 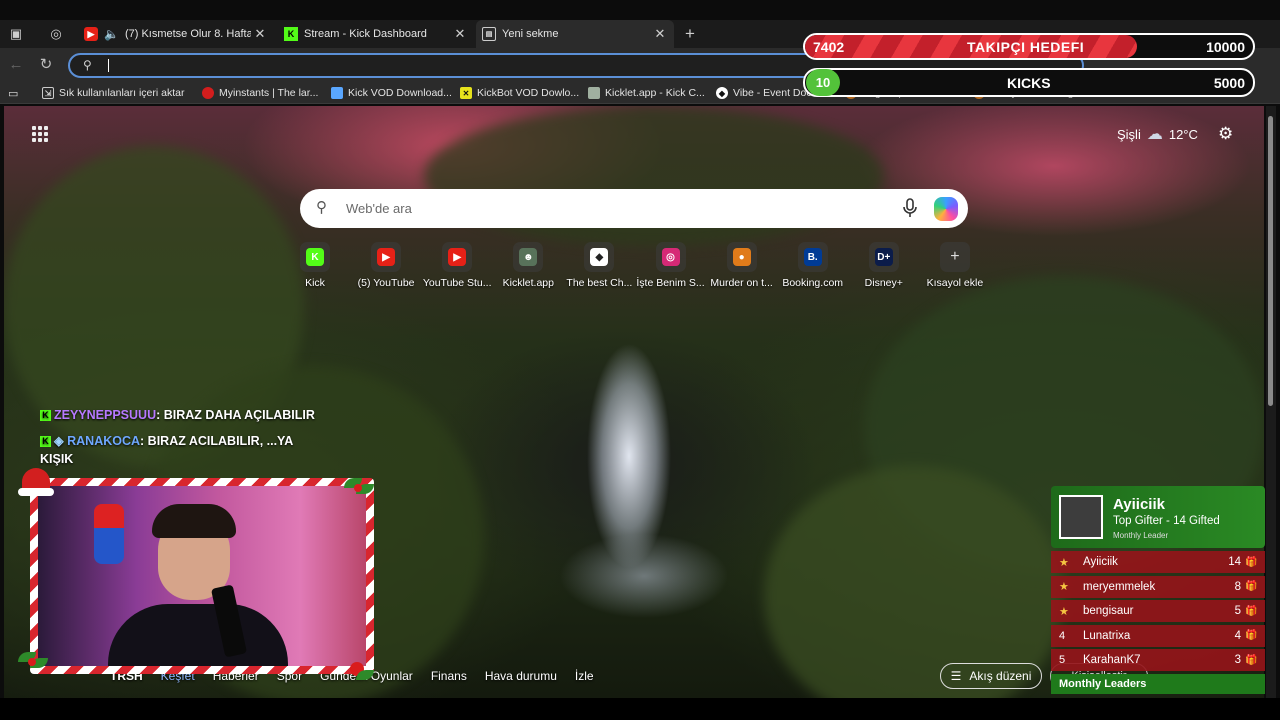 I want to click on shortcut-favicon-icon: B., so click(x=812, y=257).